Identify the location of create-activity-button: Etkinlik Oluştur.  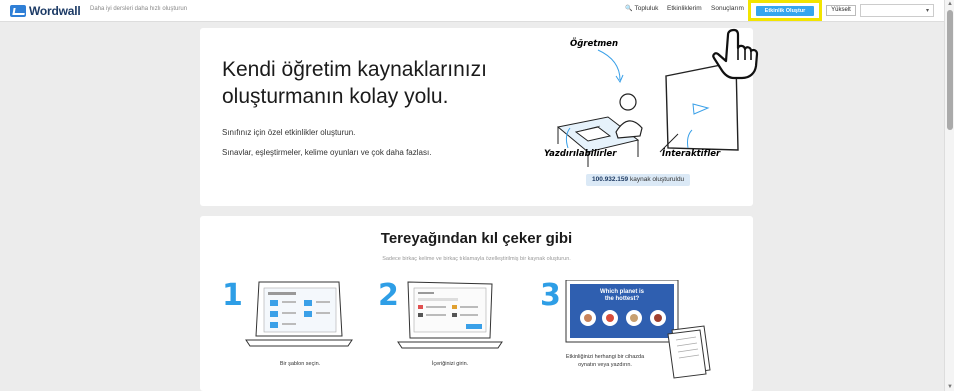
(785, 11).